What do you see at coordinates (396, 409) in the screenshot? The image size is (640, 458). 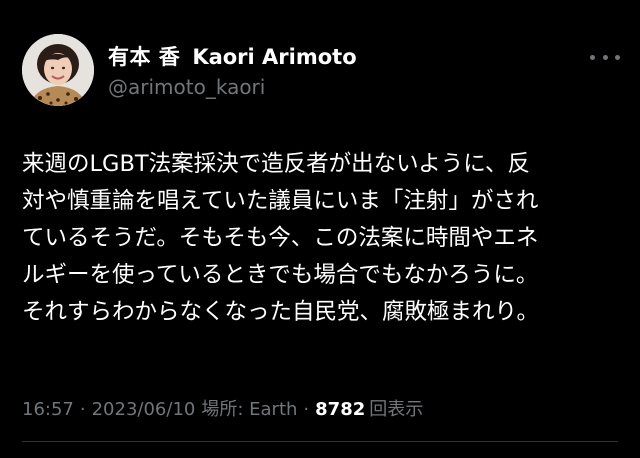 I see `views-label: 回表示` at bounding box center [396, 409].